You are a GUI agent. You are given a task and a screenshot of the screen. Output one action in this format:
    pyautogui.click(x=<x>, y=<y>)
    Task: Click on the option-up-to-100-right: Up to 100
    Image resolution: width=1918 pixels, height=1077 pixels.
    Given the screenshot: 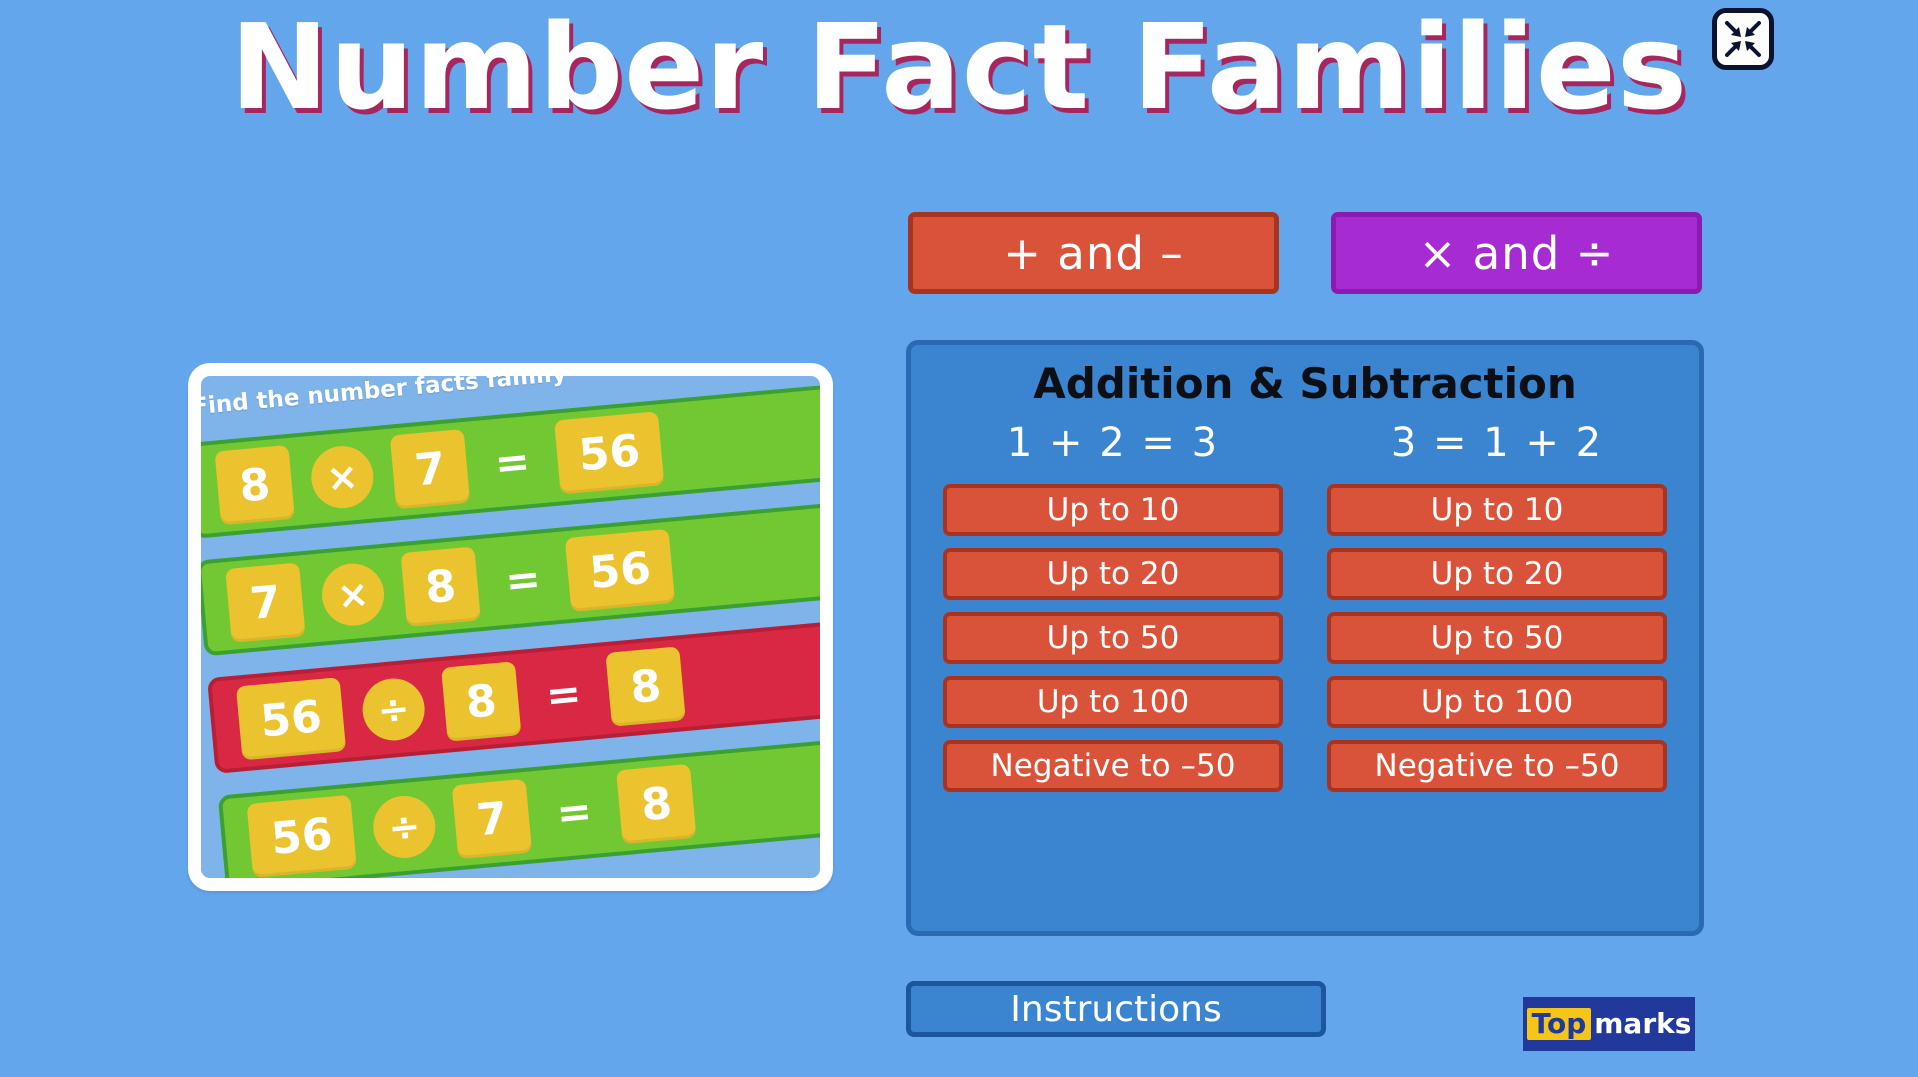 What is the action you would take?
    pyautogui.click(x=1497, y=702)
    